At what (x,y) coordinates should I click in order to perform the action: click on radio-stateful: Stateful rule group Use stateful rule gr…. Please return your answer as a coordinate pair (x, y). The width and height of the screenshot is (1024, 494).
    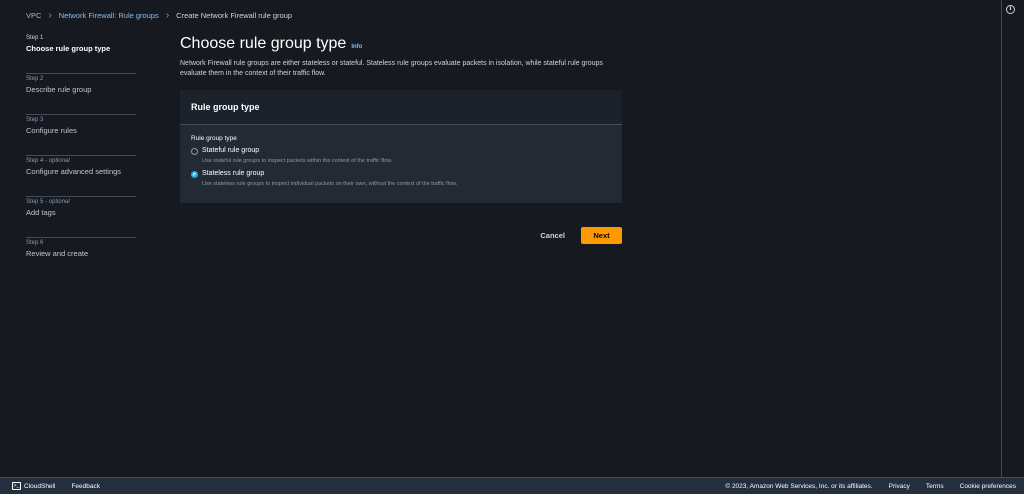
    Looking at the image, I should click on (401, 156).